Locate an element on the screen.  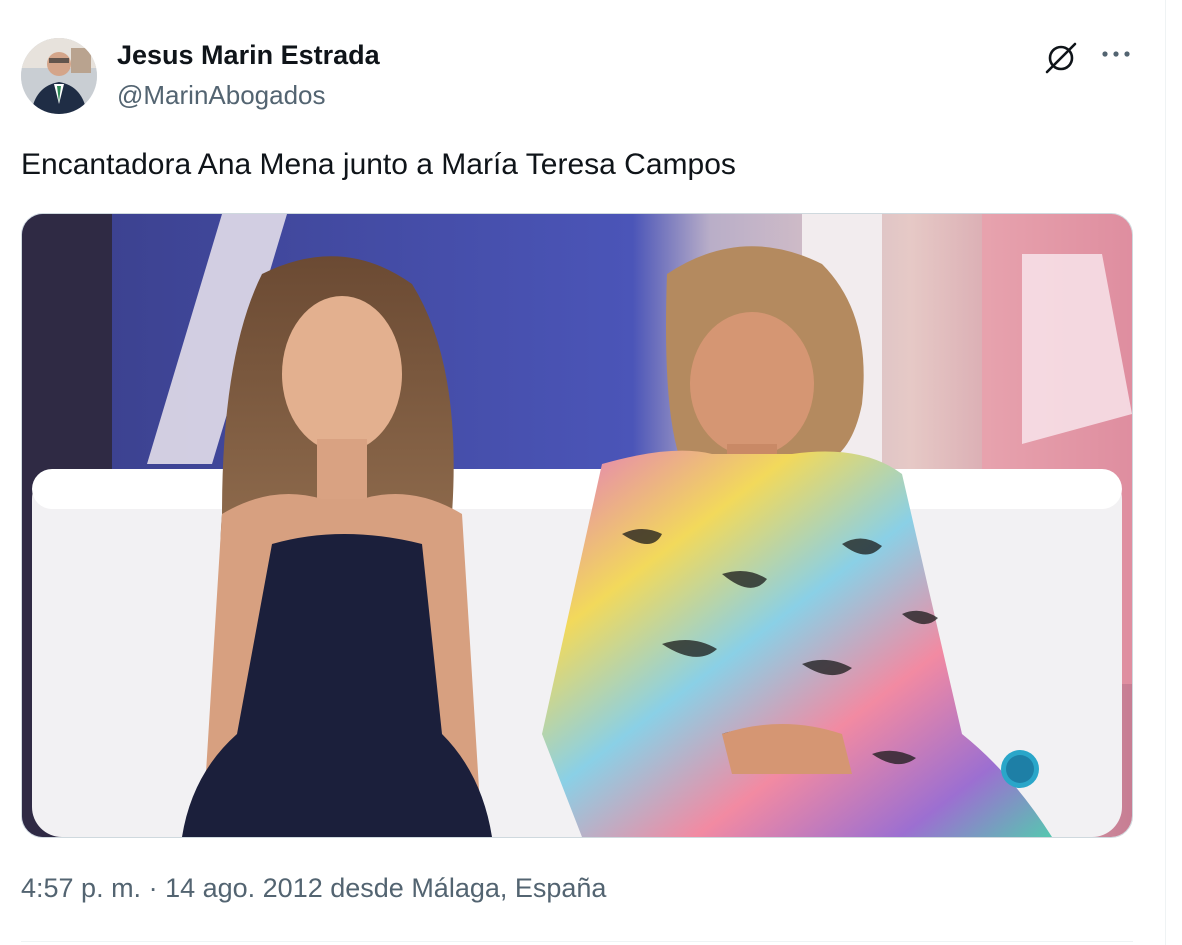
divider is located at coordinates (577, 941).